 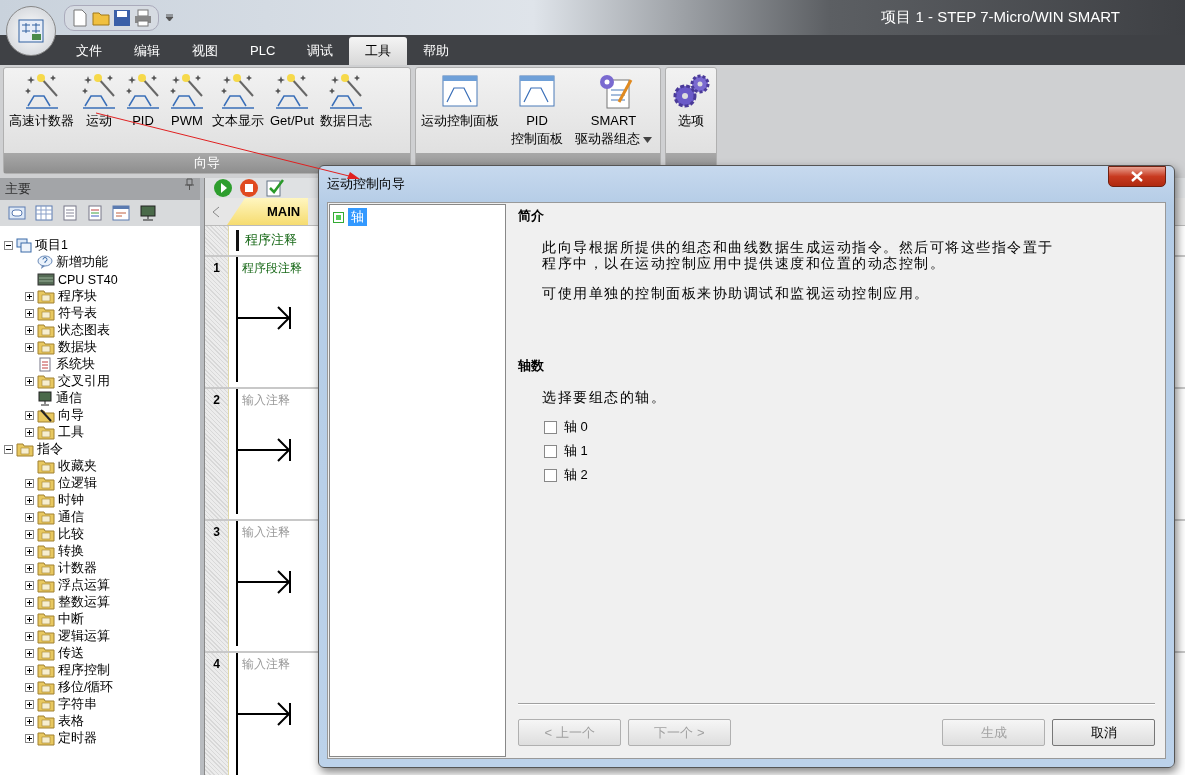 What do you see at coordinates (71, 415) in the screenshot?
I see `tree-item: 向导` at bounding box center [71, 415].